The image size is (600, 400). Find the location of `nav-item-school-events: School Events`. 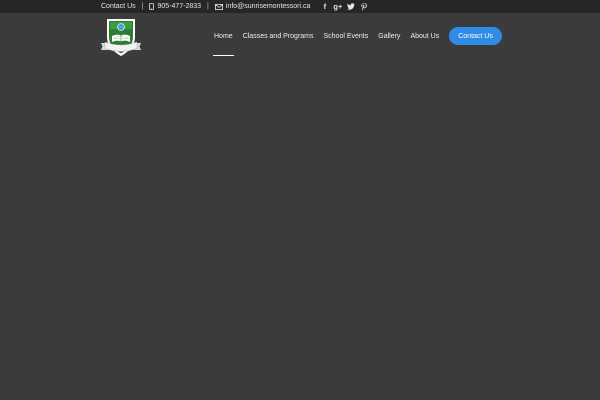

nav-item-school-events: School Events is located at coordinates (346, 36).